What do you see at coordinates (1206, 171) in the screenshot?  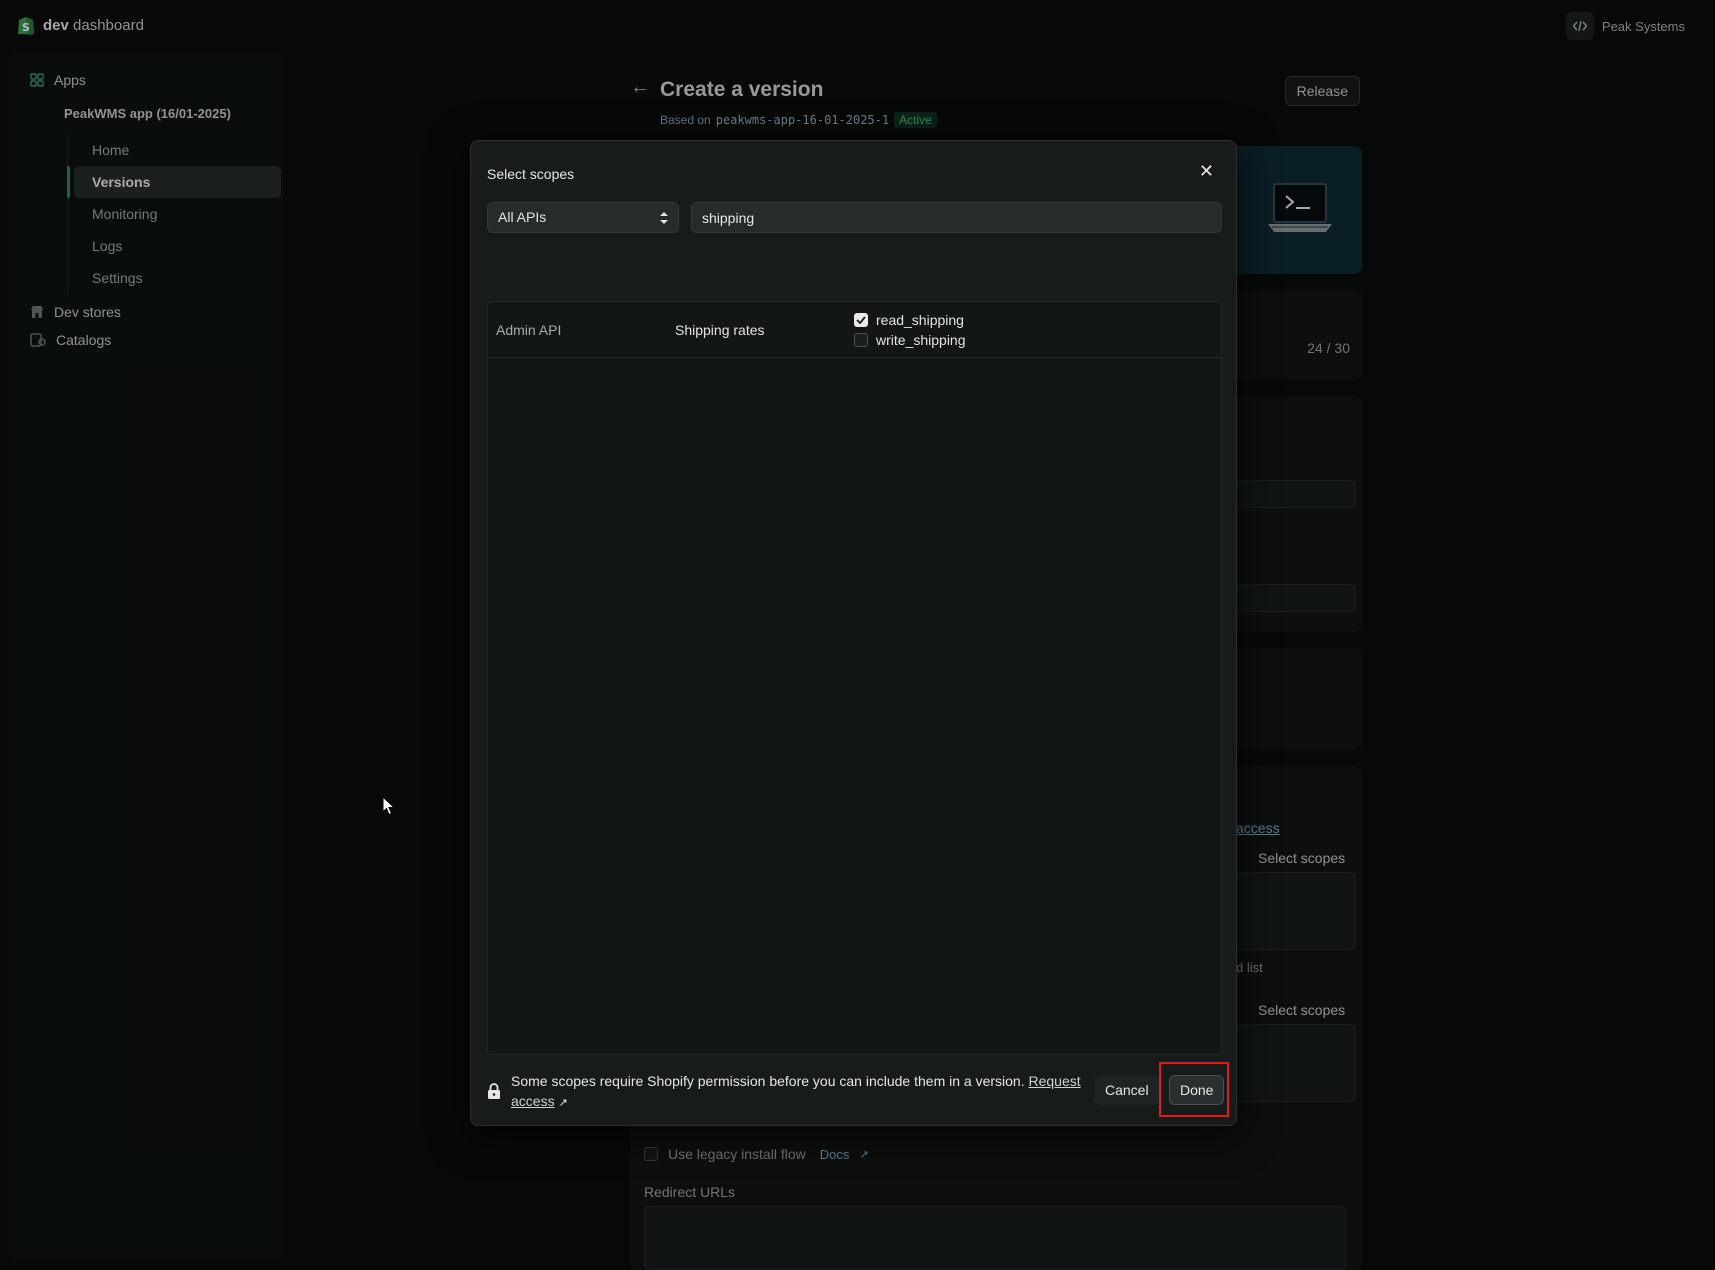 I see `close-icon: ✕` at bounding box center [1206, 171].